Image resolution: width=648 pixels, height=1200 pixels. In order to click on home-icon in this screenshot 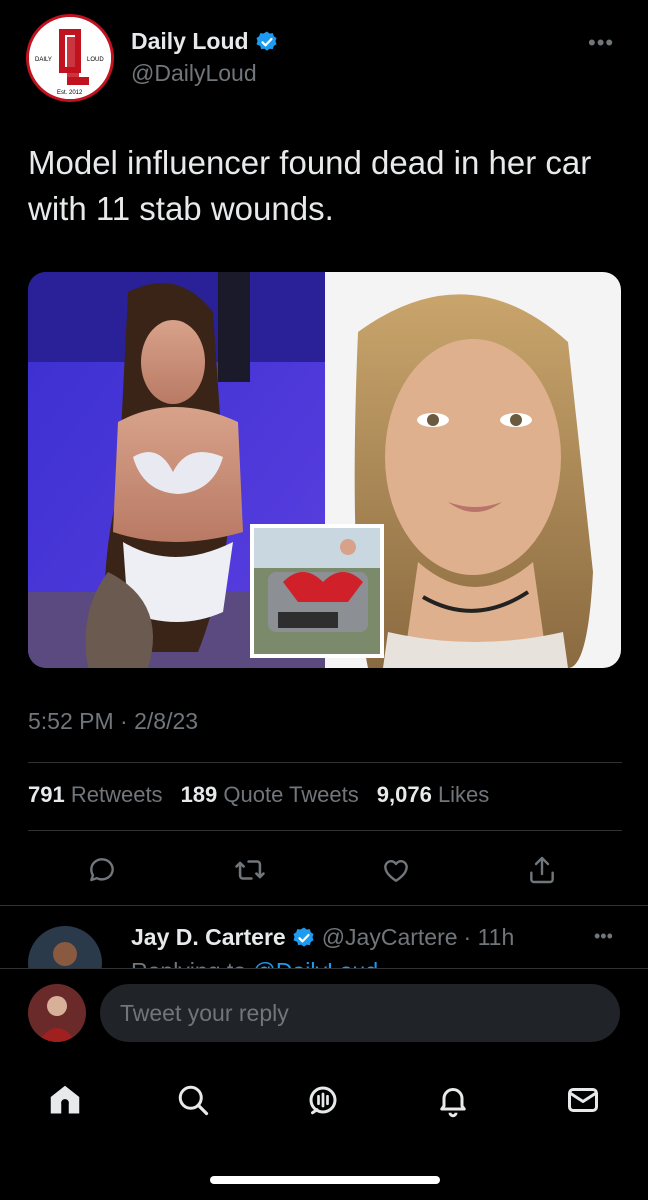, I will do `click(65, 1099)`.